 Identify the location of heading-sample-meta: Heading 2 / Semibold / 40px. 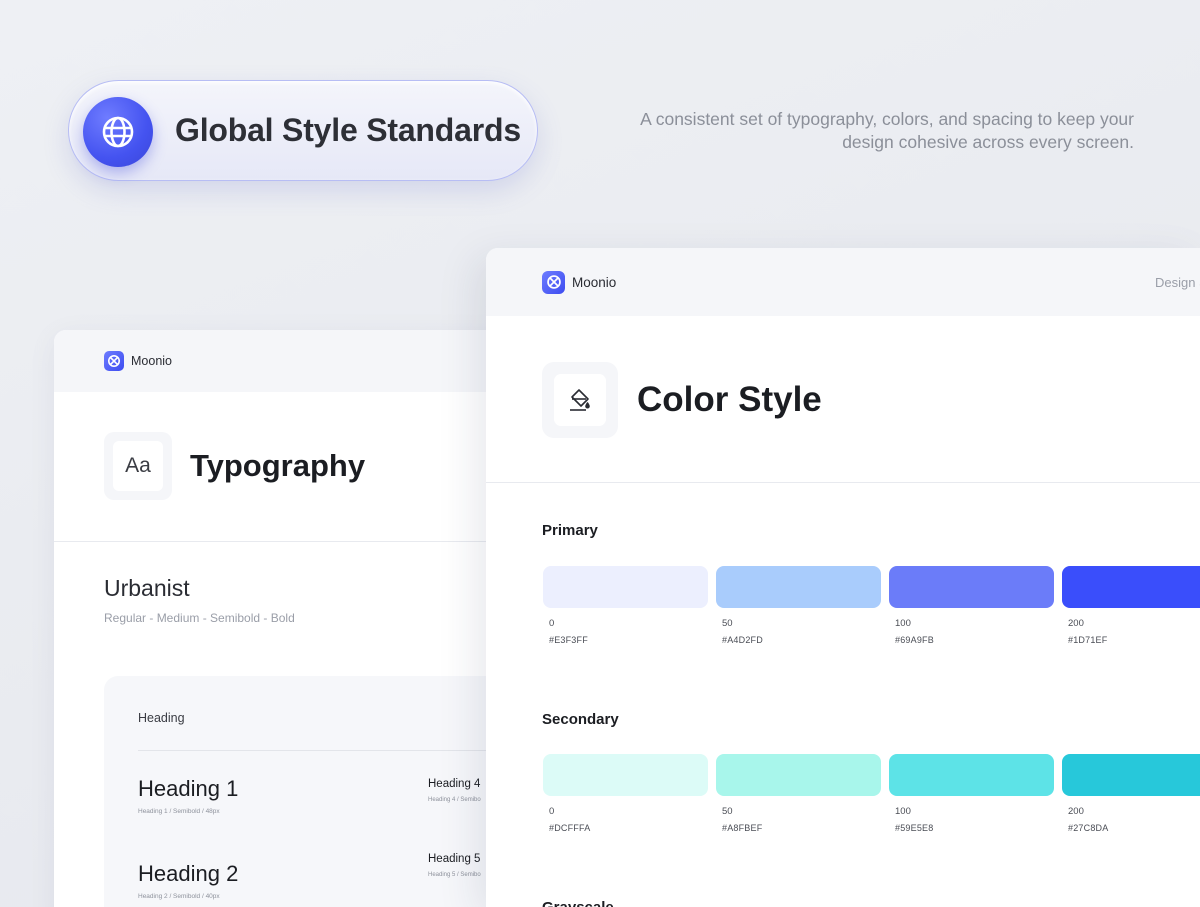
(179, 896).